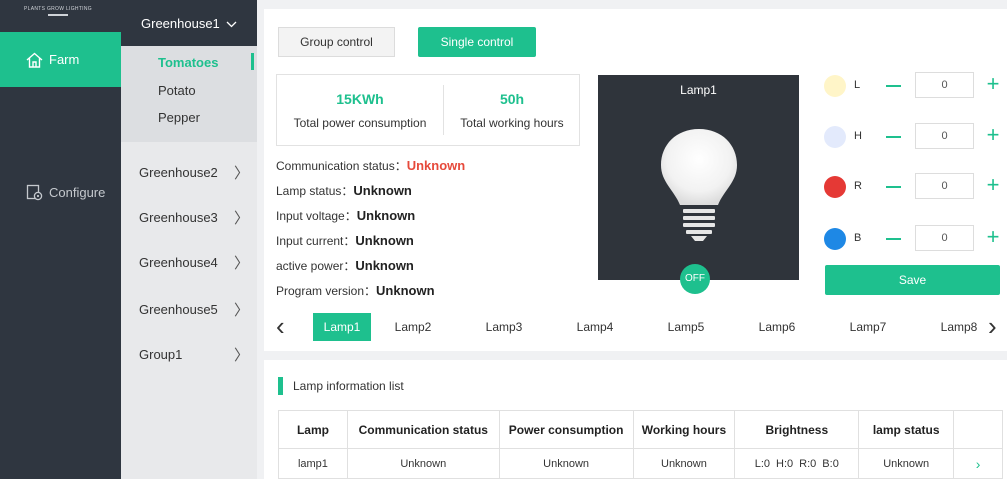  I want to click on brightness-b: B:0, so click(830, 463).